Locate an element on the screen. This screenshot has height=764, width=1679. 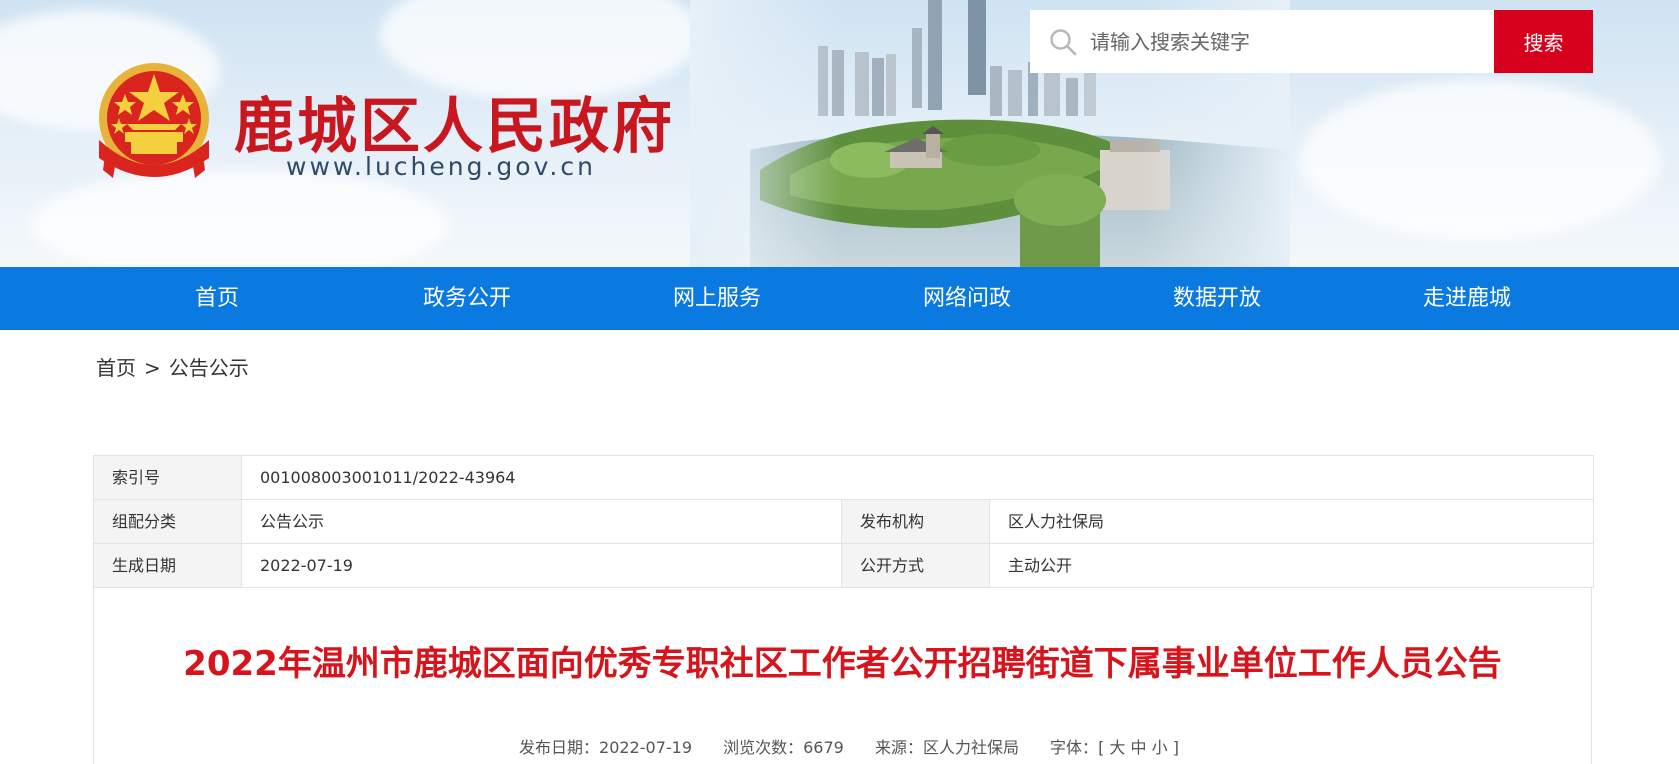
site-url: www.lucheng.gov.cn is located at coordinates (441, 166).